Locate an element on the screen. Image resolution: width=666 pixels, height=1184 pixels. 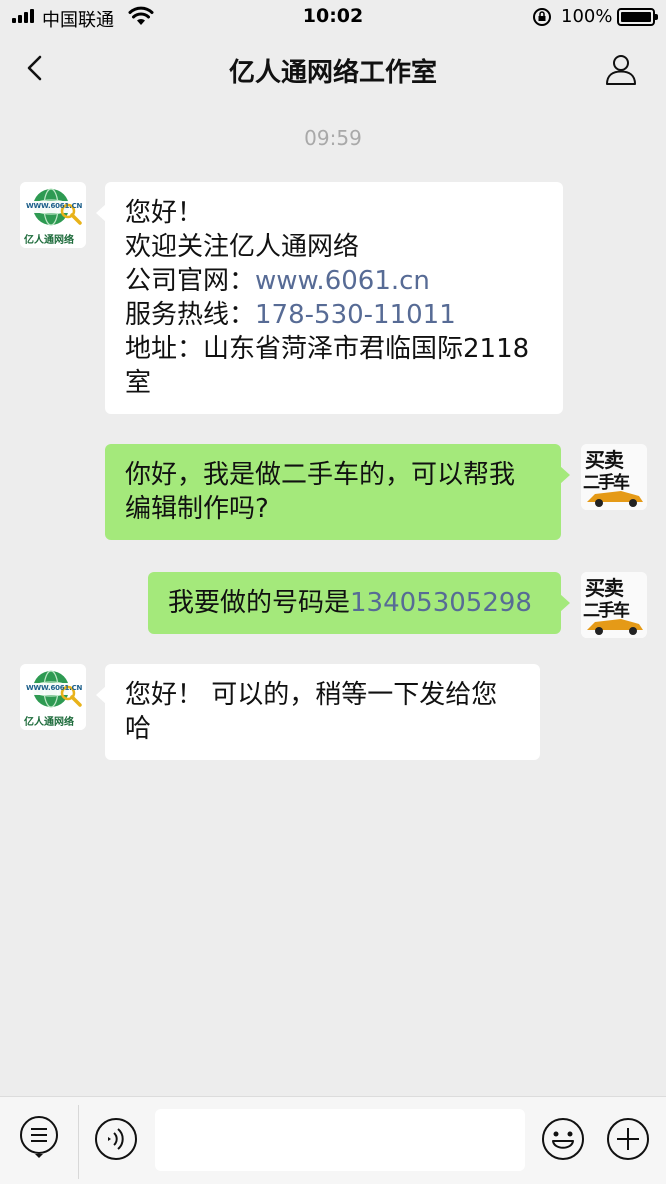
website-link: www.6061.cn is located at coordinates (342, 281).